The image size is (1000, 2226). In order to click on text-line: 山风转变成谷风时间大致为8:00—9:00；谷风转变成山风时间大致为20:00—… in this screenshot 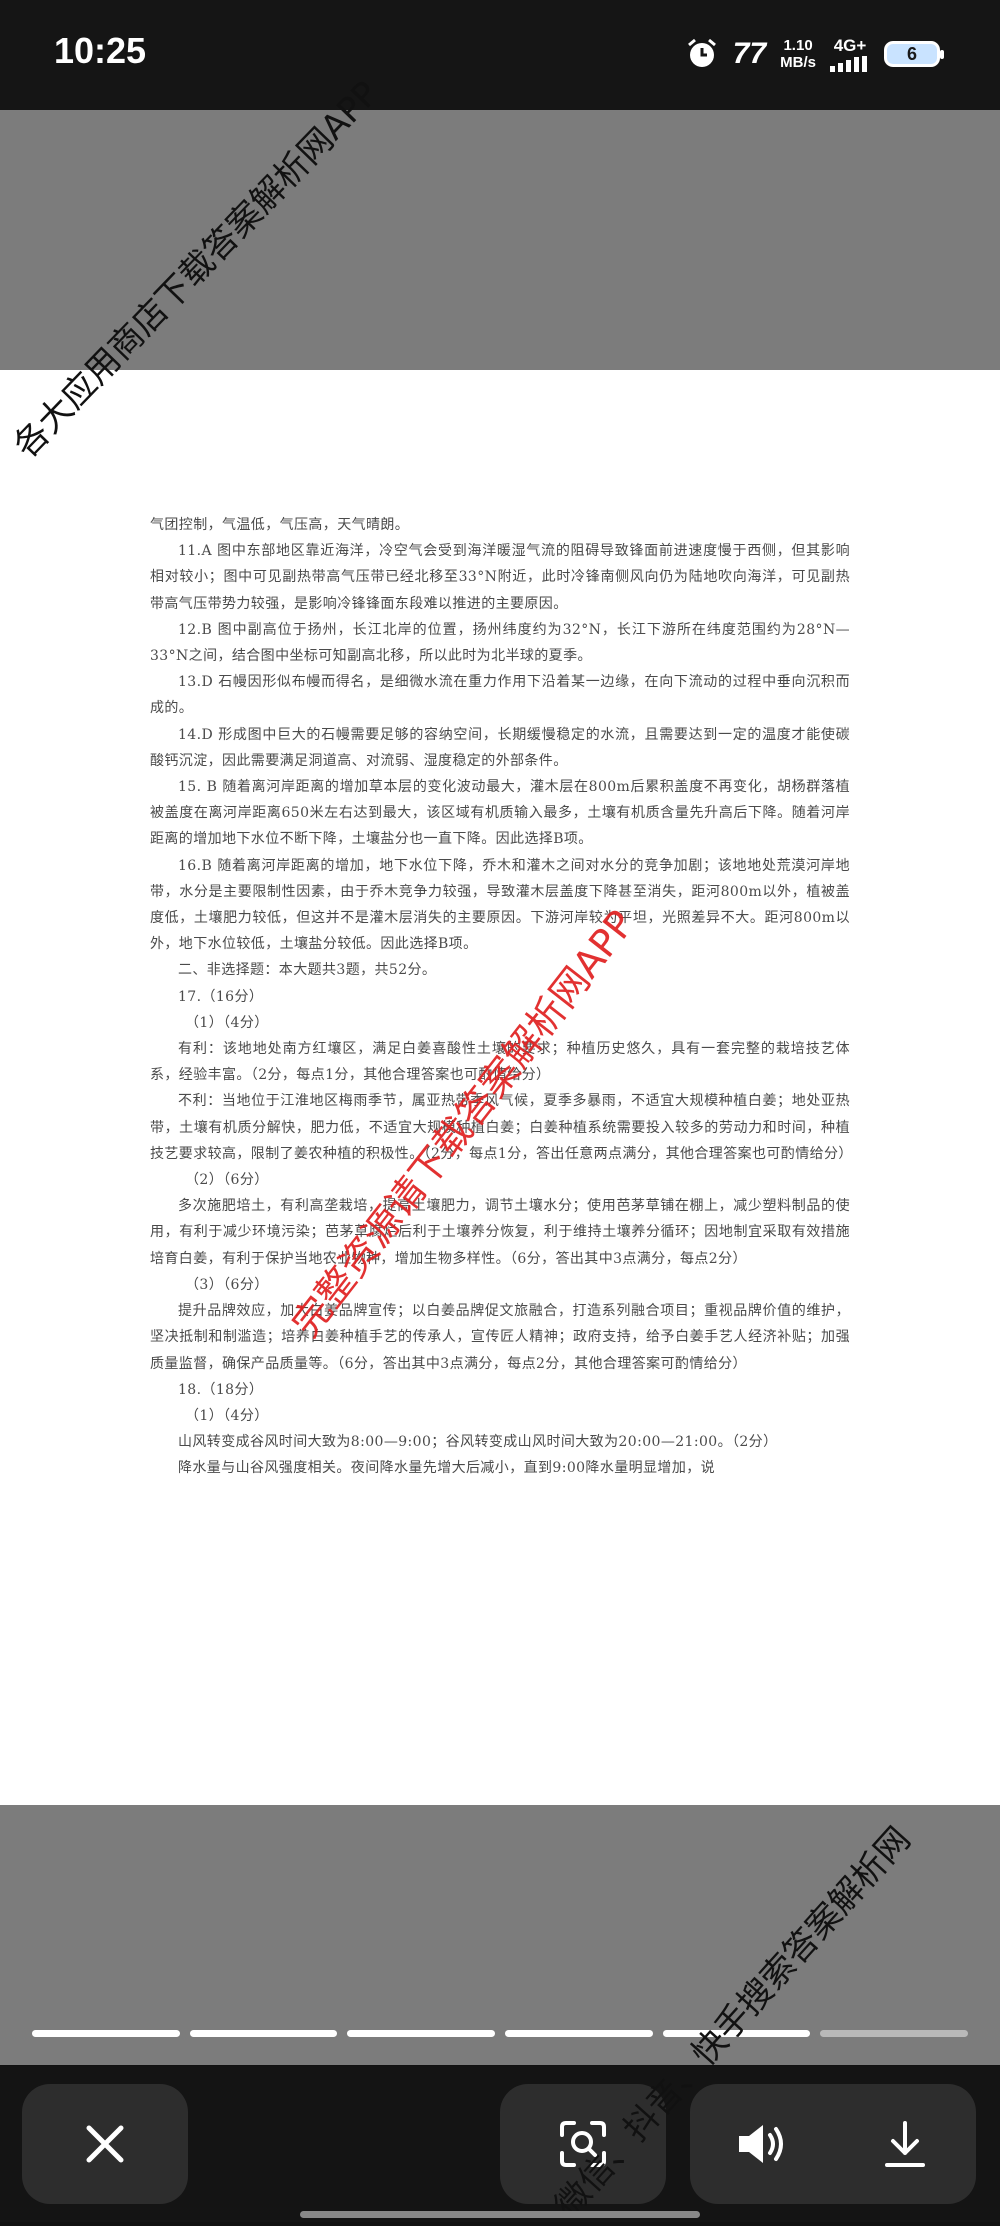, I will do `click(478, 1442)`.